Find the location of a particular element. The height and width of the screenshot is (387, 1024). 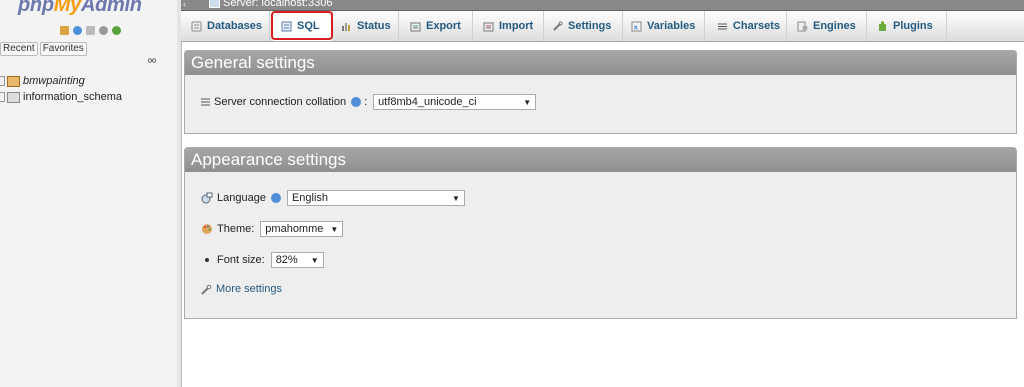

language-row: Language English ▼ is located at coordinates (333, 198).